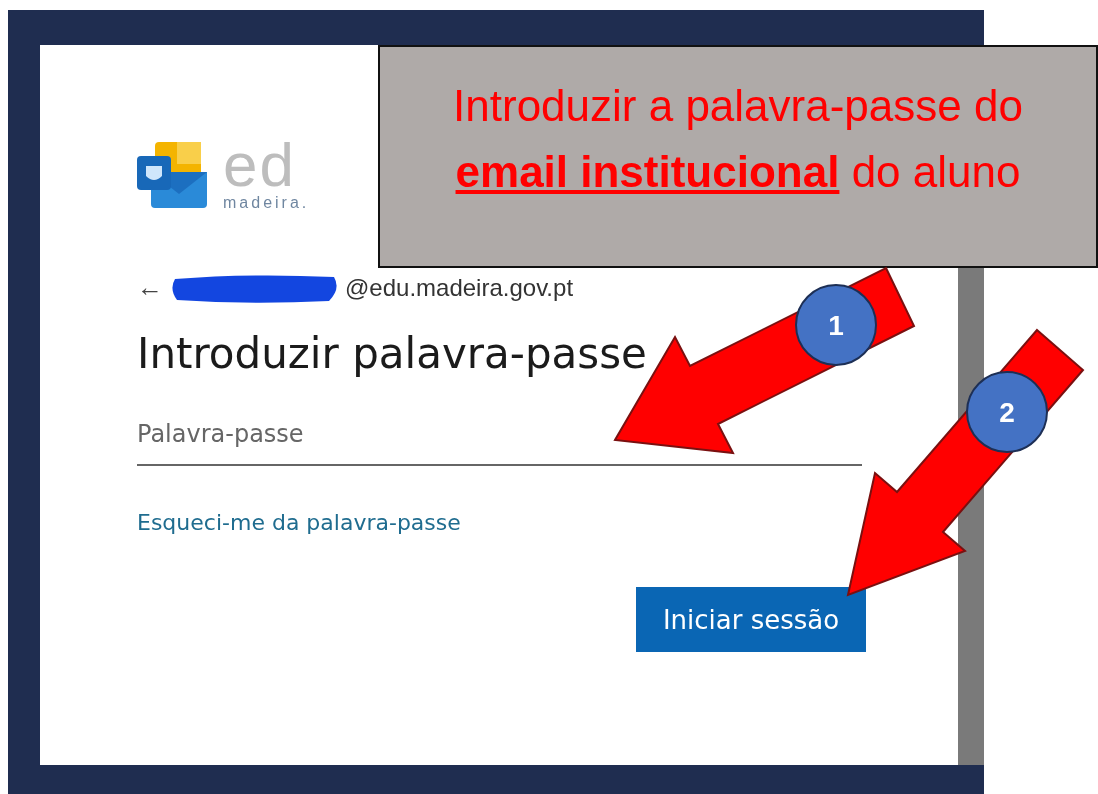  I want to click on step-number-marker: 1, so click(836, 325).